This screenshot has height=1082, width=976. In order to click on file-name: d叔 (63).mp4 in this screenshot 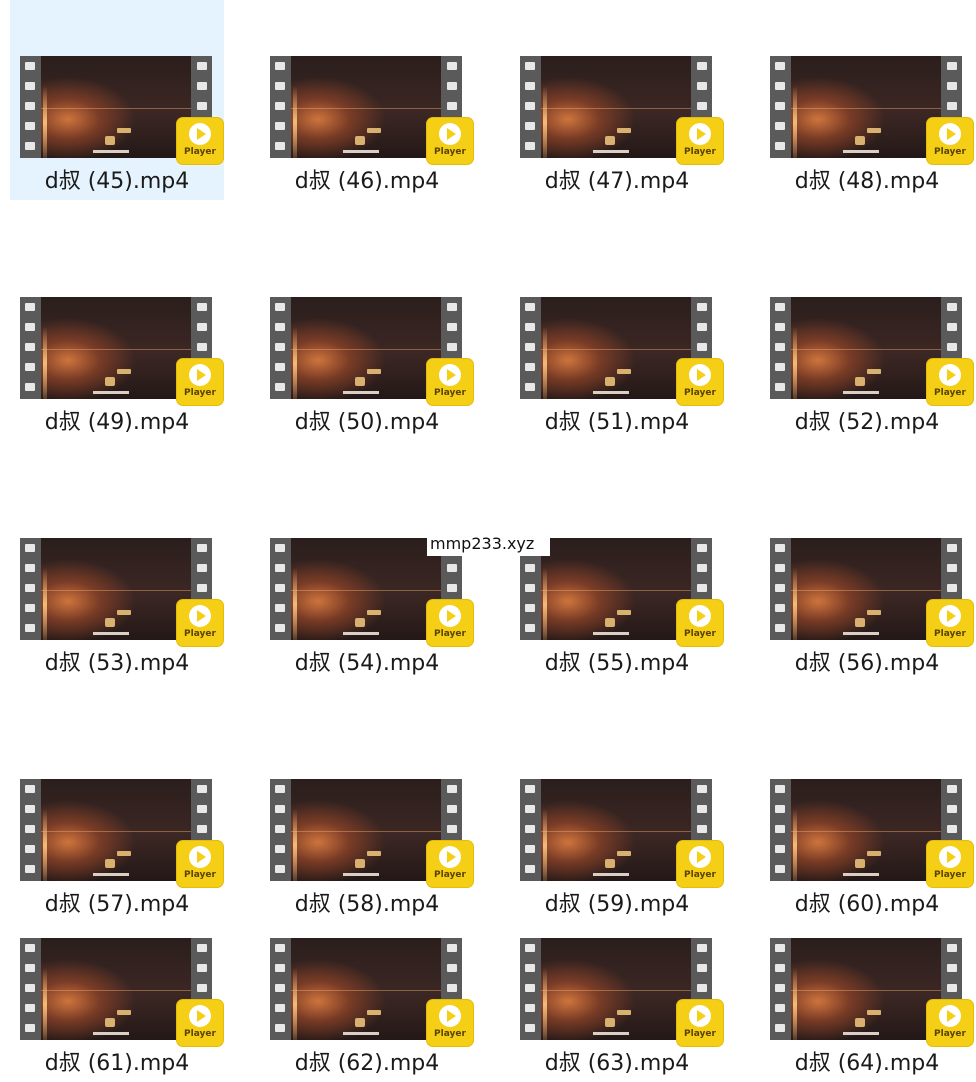, I will do `click(617, 1063)`.